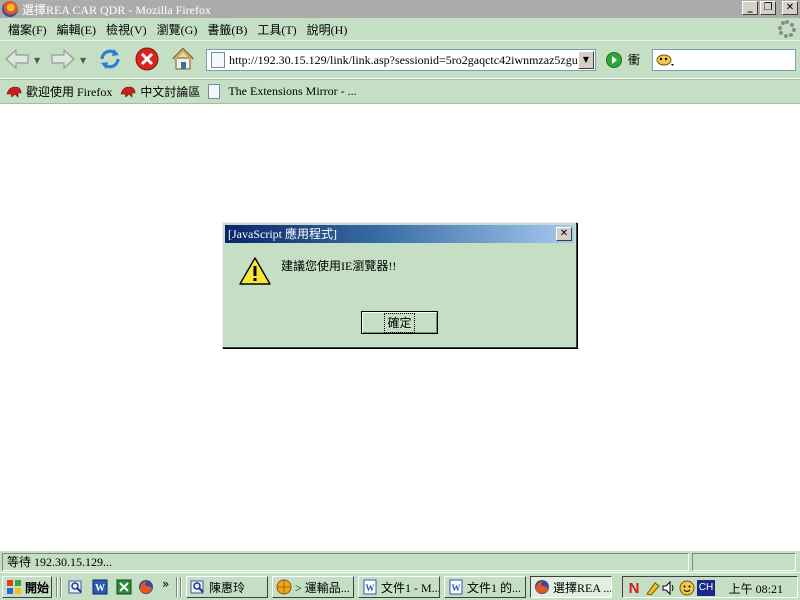 This screenshot has height=600, width=800. I want to click on url-bar: ▼, so click(401, 60).